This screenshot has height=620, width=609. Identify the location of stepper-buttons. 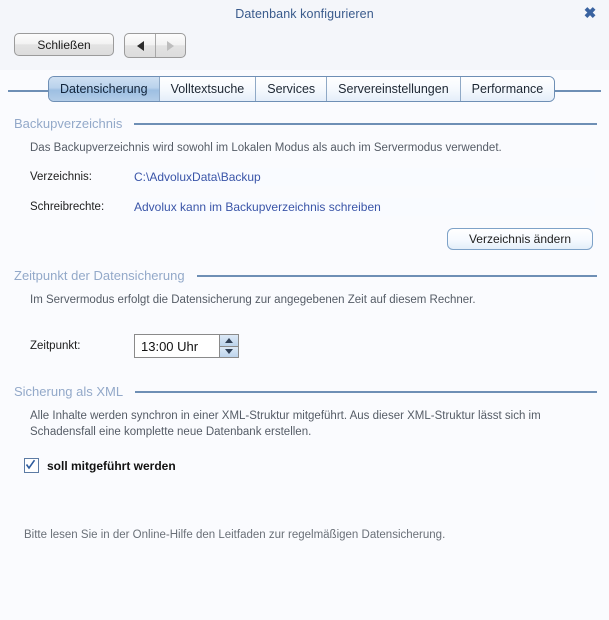
(228, 346).